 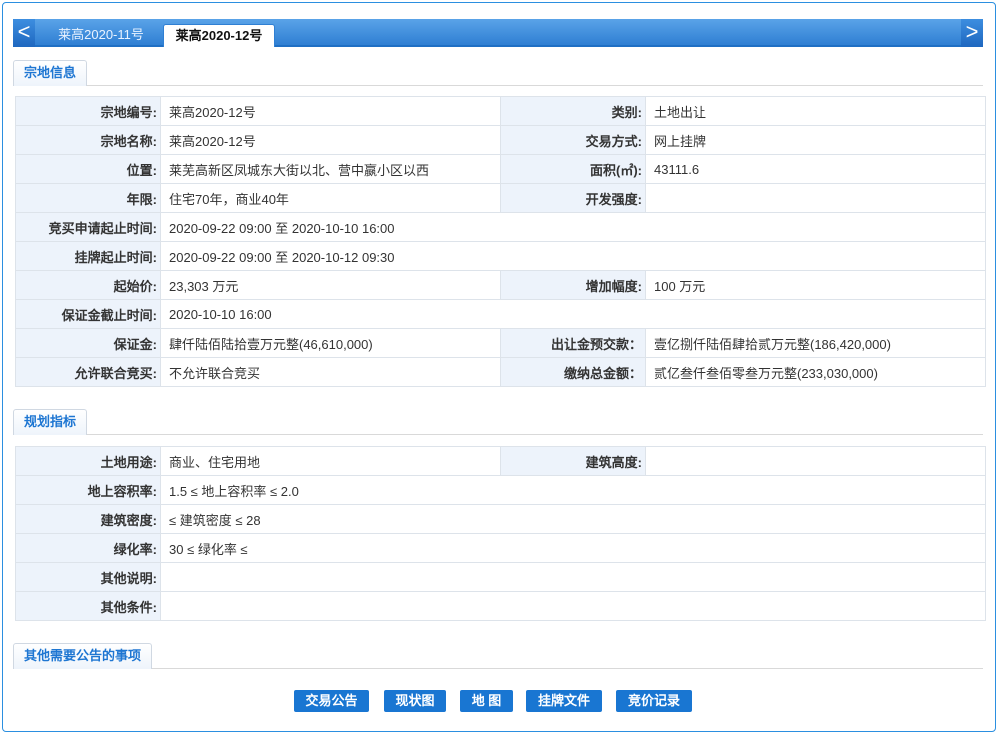 I want to click on table-row: 地上容积率: 1.5 ≤ 地上容积率 ≤ 2.0, so click(x=500, y=490).